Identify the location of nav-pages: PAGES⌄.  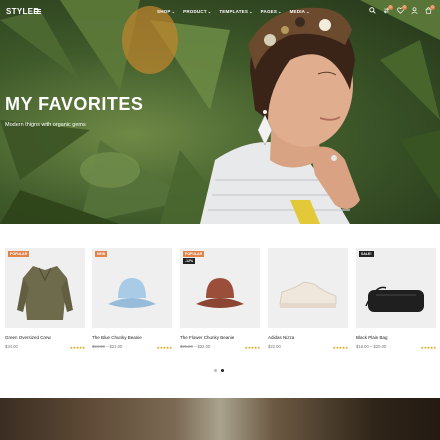
(271, 11).